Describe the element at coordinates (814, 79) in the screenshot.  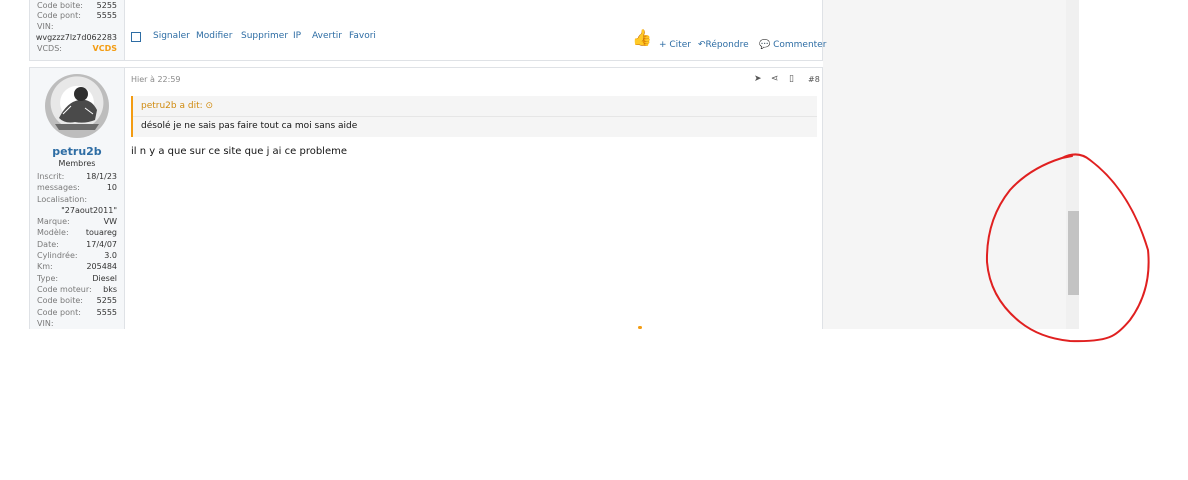
I see `post-number-link: #8` at that location.